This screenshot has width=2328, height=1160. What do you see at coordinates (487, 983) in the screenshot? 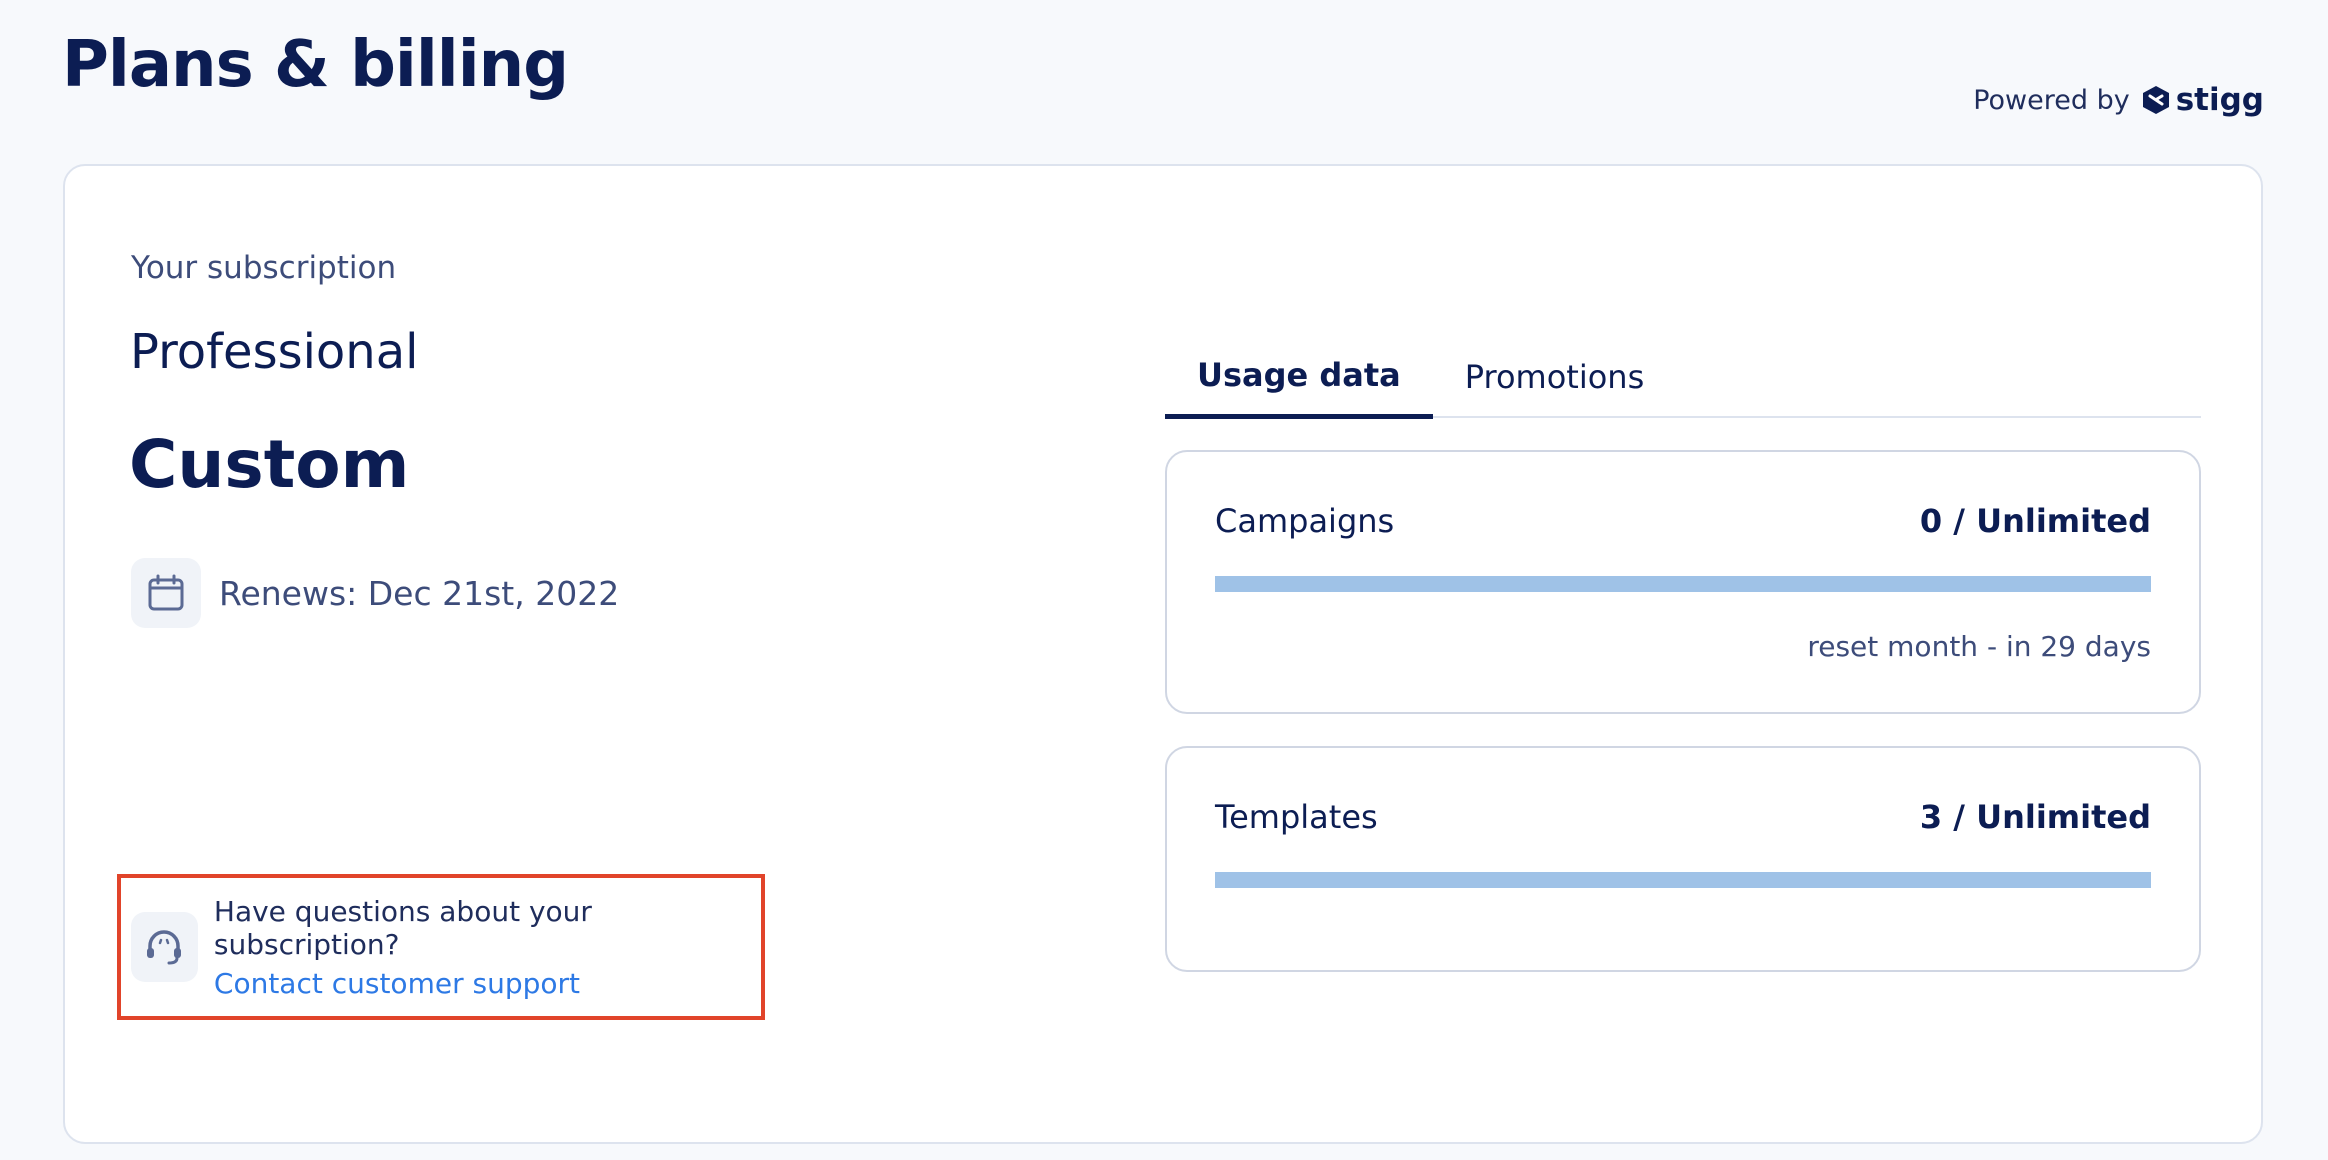
I see `contact-support-link: Contact customer support` at bounding box center [487, 983].